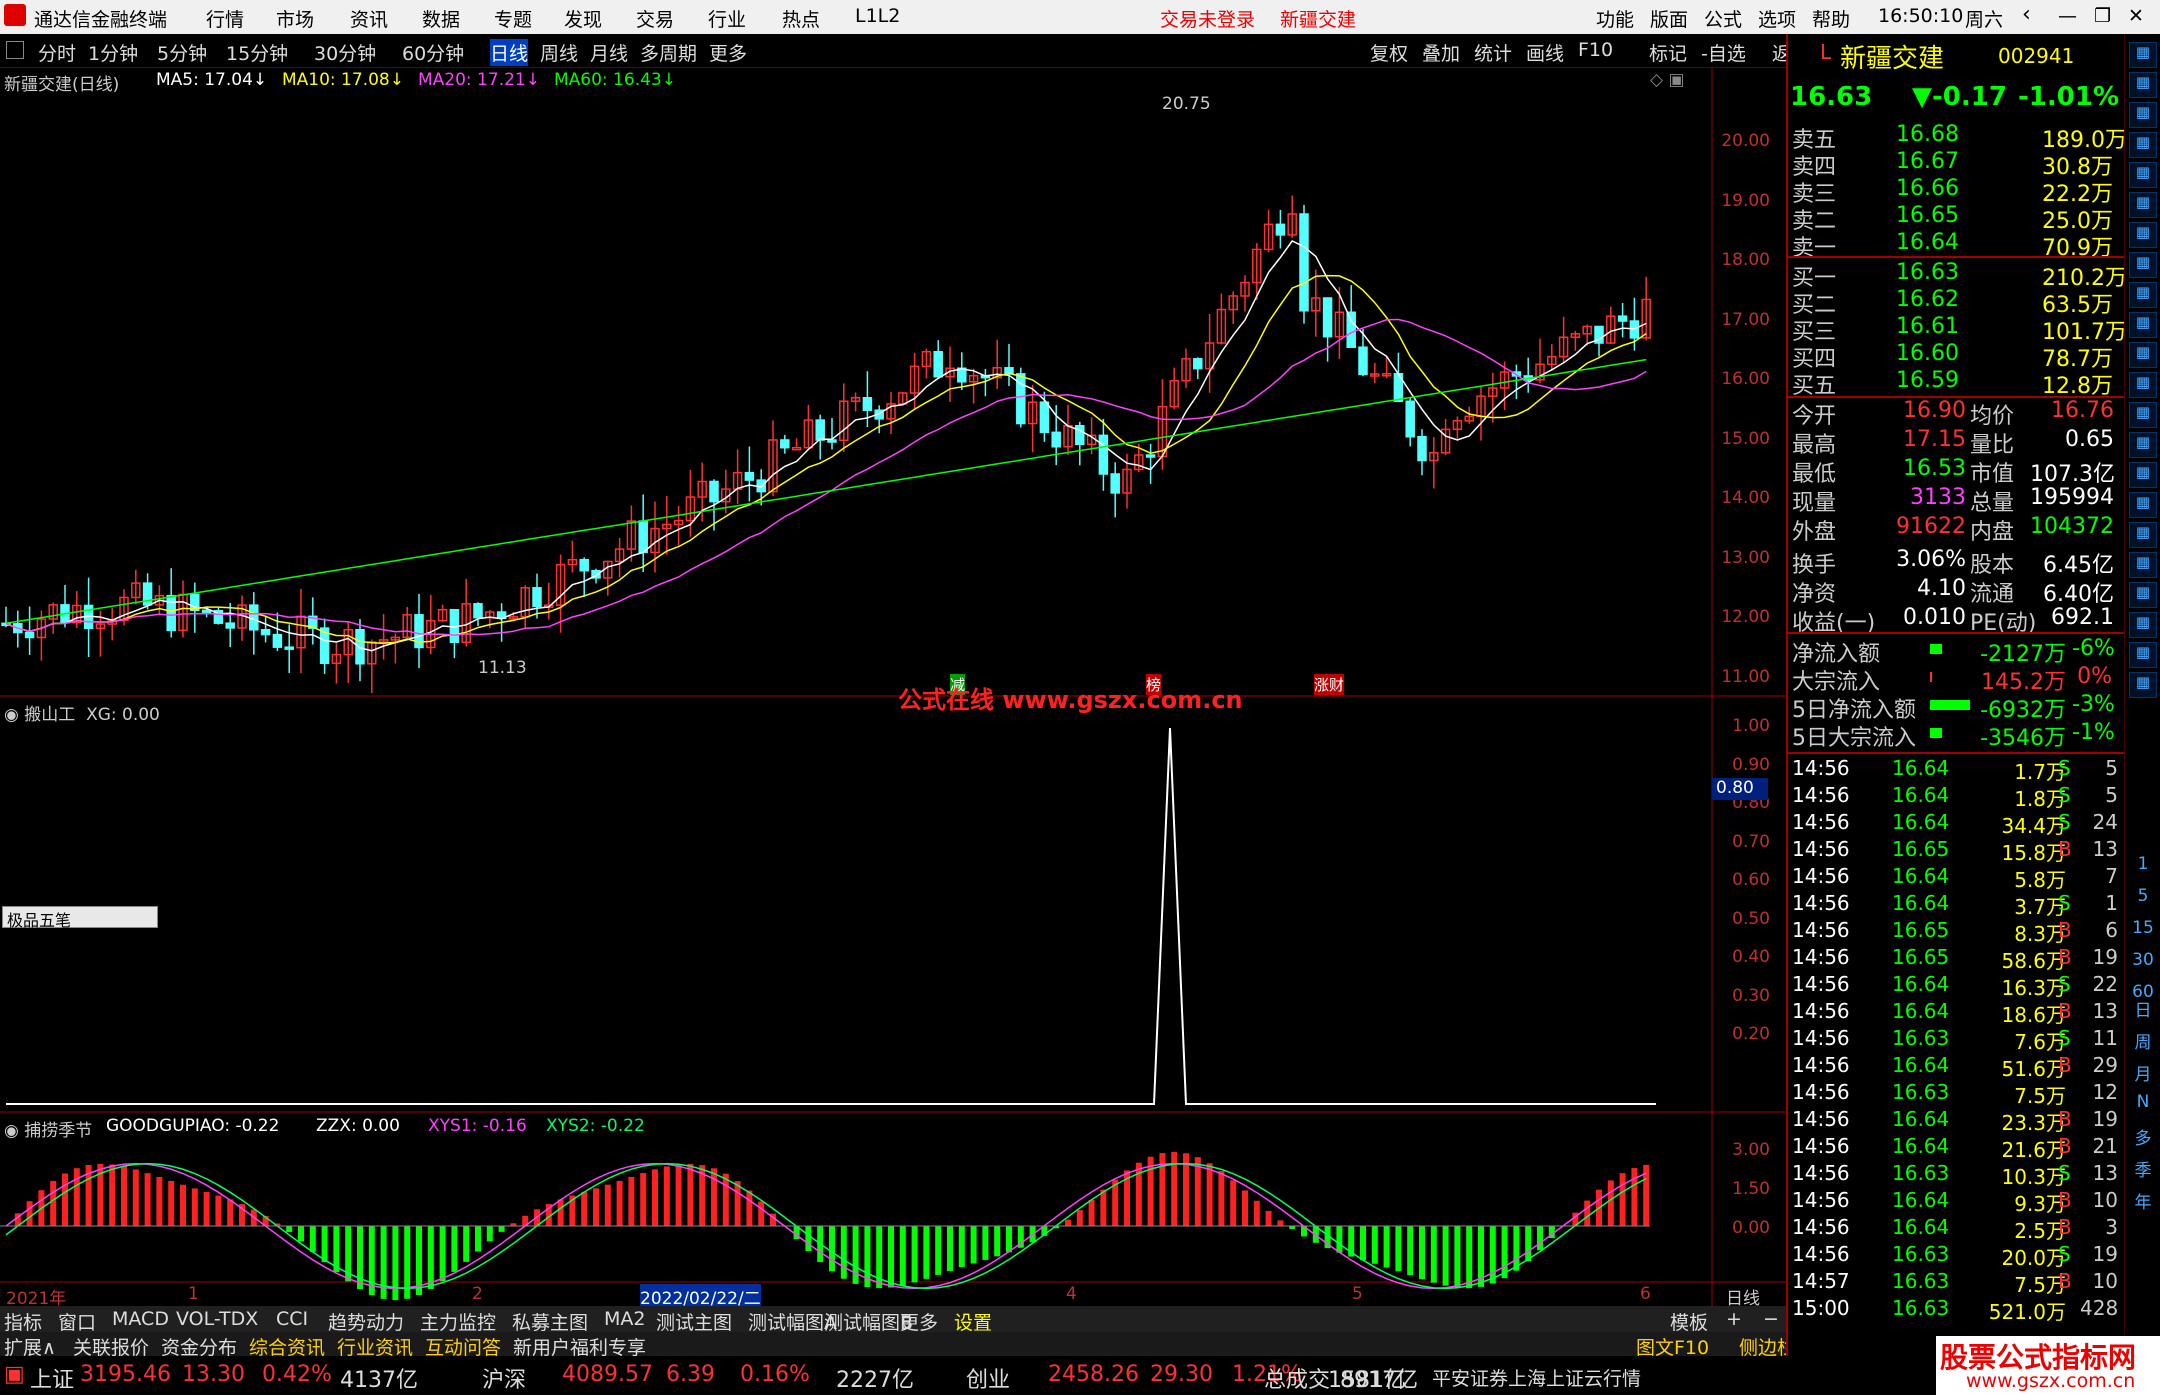 The image size is (2160, 1395). What do you see at coordinates (2142, 1200) in the screenshot?
I see `sidebar-period: 年` at bounding box center [2142, 1200].